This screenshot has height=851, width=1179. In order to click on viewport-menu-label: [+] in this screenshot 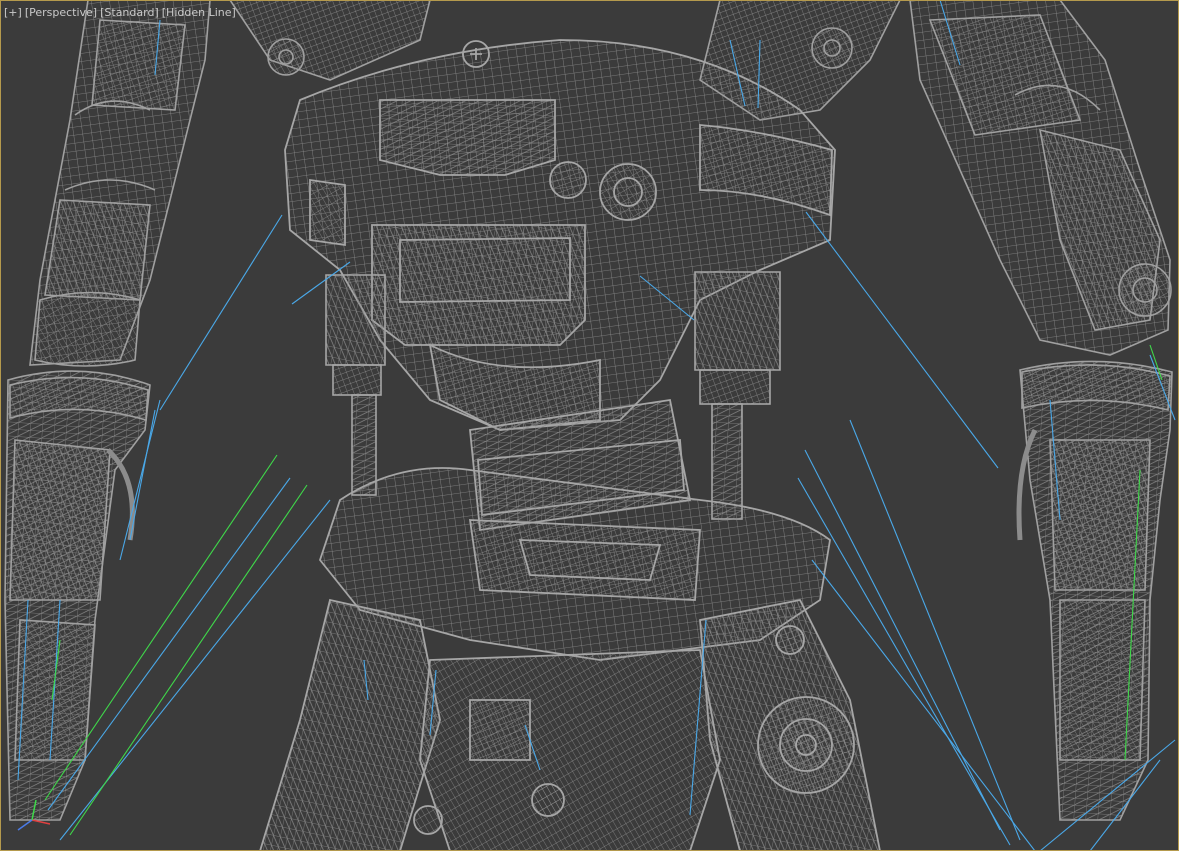, I will do `click(13, 13)`.